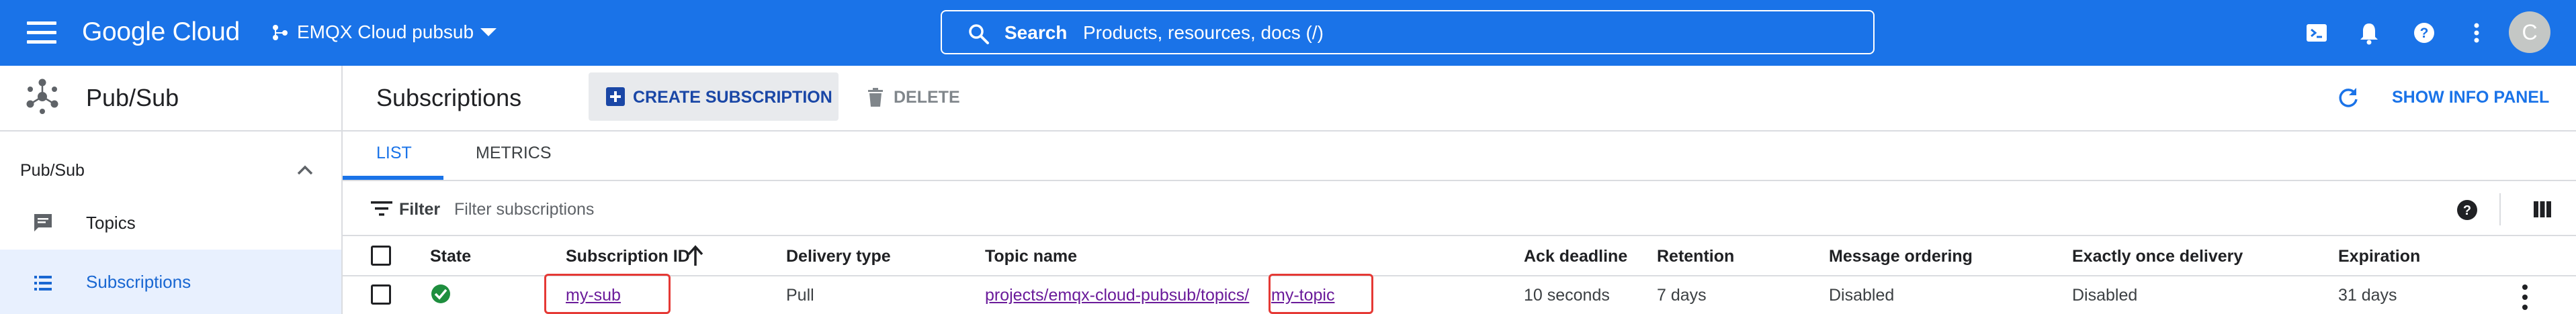  Describe the element at coordinates (420, 209) in the screenshot. I see `filter-label: Filter` at that location.